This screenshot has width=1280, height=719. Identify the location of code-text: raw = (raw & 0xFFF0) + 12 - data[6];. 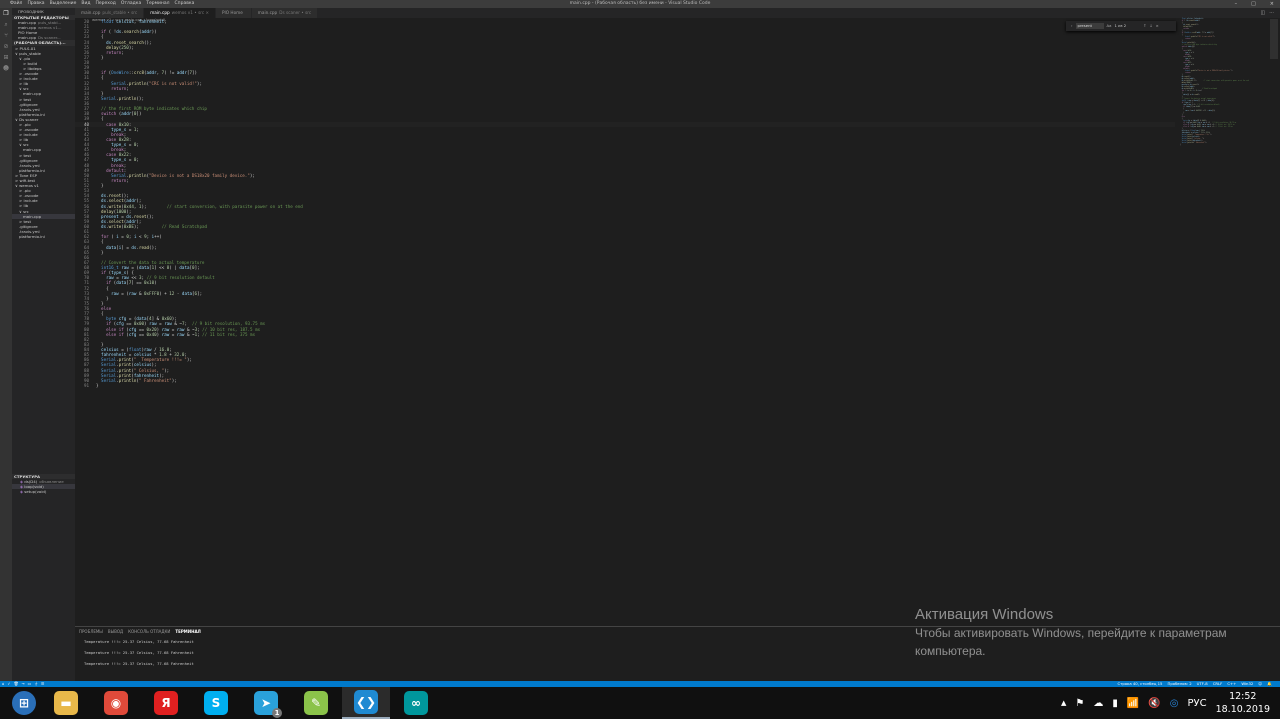
(157, 293).